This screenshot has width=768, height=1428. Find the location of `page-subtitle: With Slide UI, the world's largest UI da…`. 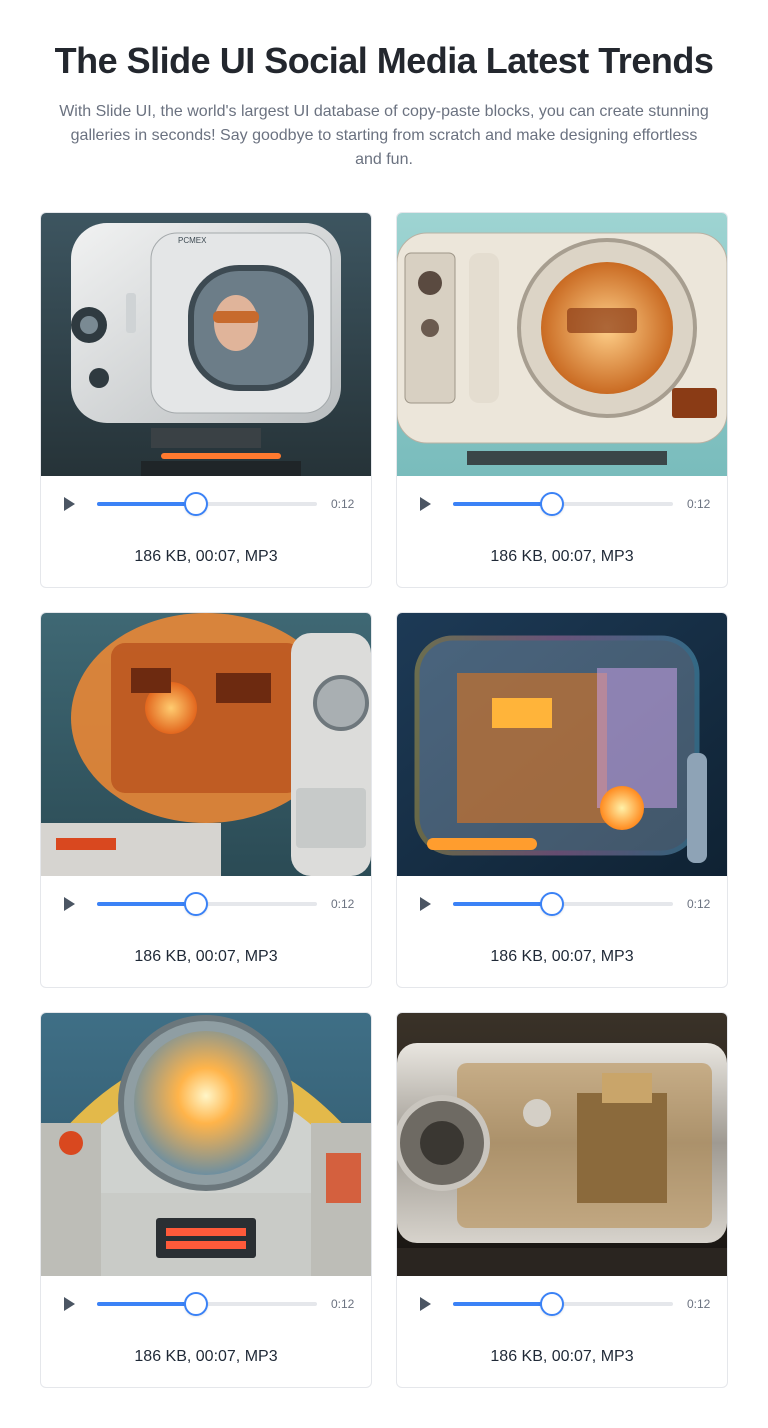

page-subtitle: With Slide UI, the world's largest UI da… is located at coordinates (384, 135).